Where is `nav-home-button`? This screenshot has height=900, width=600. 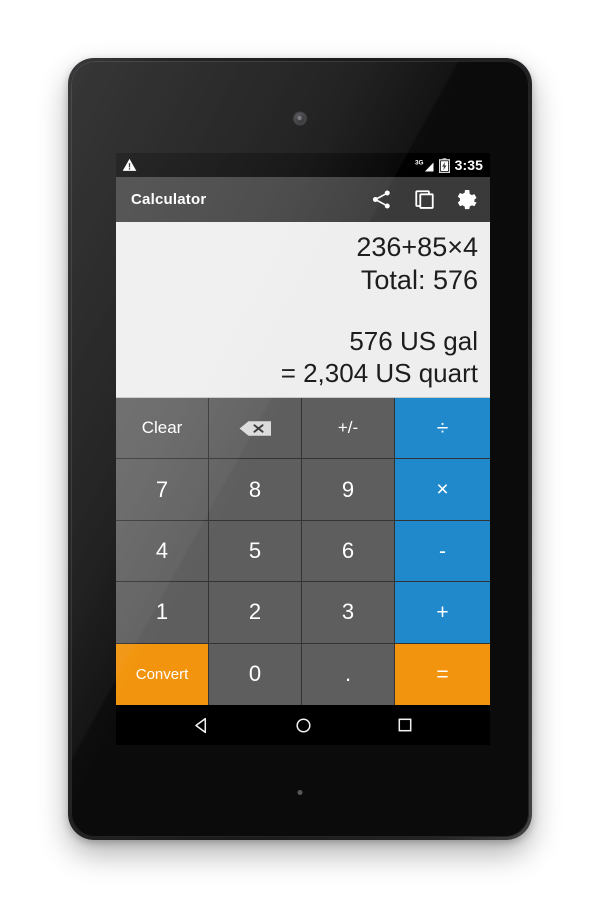 nav-home-button is located at coordinates (303, 725).